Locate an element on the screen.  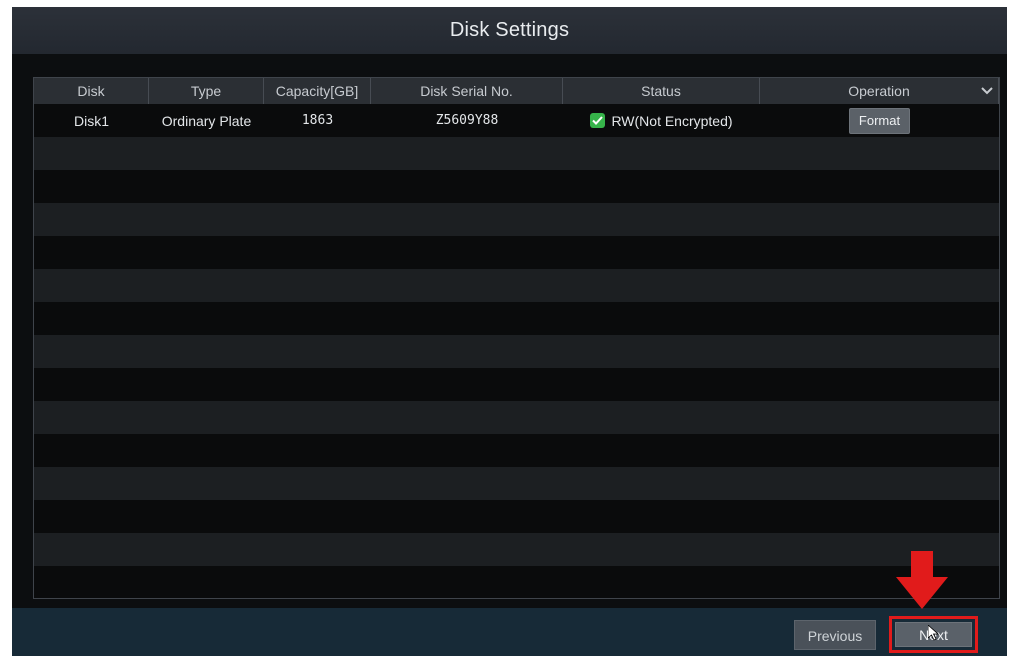
cell-serial: Z5609Y88 is located at coordinates (467, 120).